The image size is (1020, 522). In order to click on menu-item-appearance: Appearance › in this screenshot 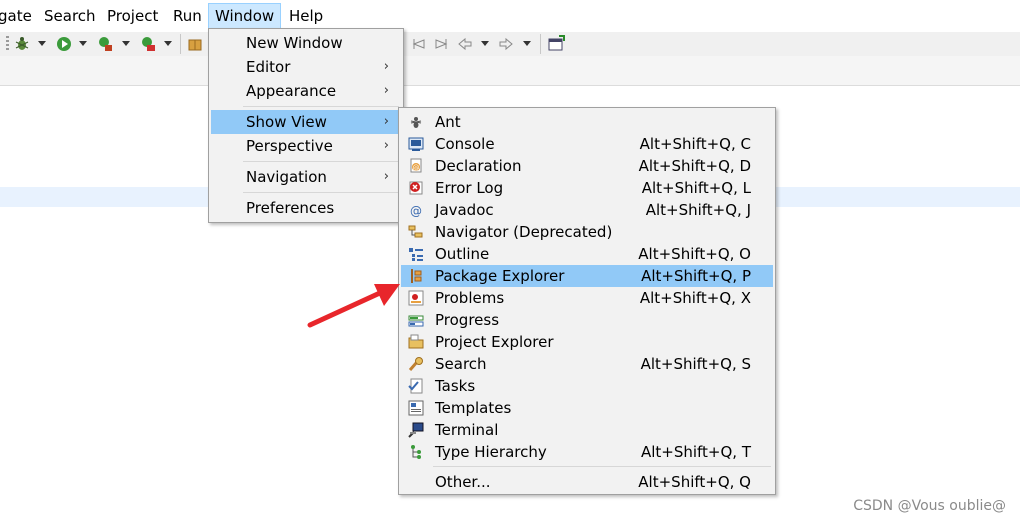, I will do `click(306, 91)`.